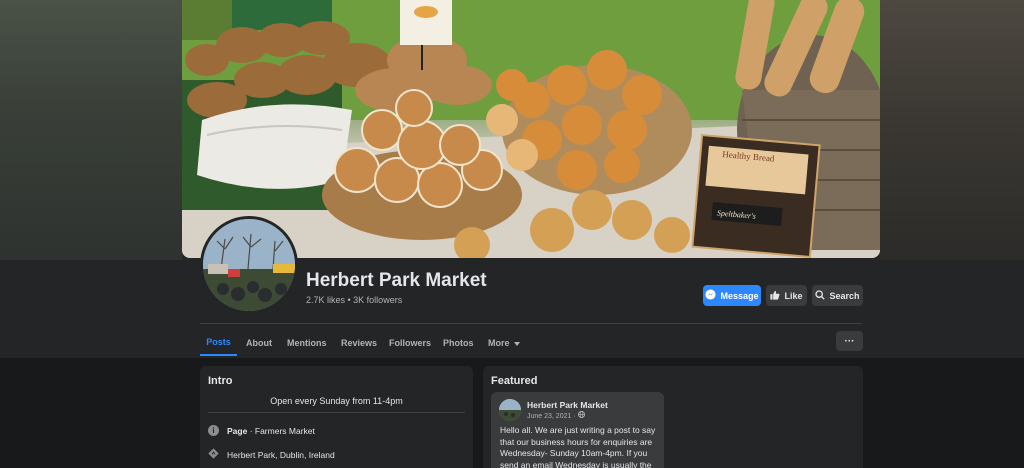 The height and width of the screenshot is (468, 1024). Describe the element at coordinates (237, 430) in the screenshot. I see `intro-category-prefix: Page` at that location.